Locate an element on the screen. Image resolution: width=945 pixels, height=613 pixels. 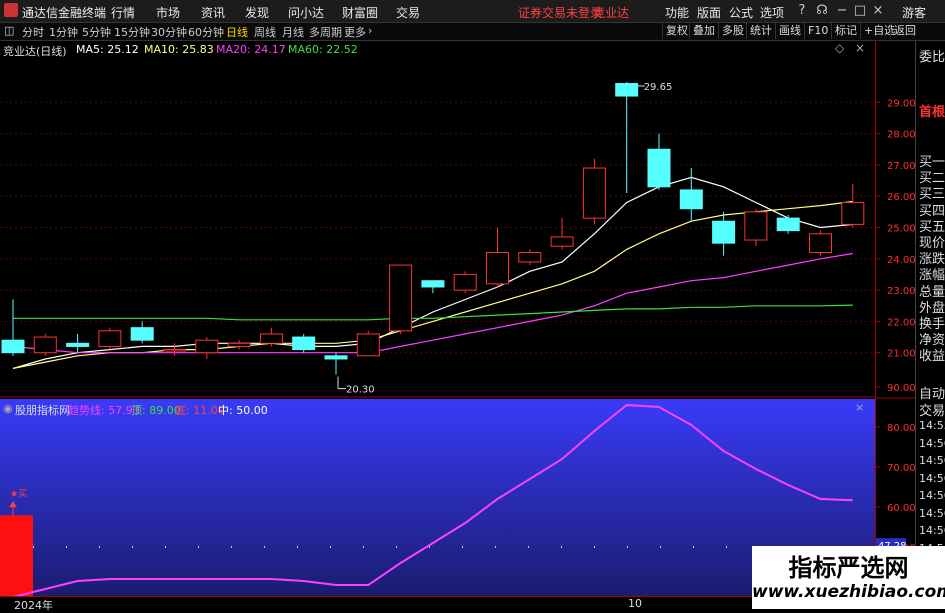
menu-gongneng: 功能 is located at coordinates (677, 12).